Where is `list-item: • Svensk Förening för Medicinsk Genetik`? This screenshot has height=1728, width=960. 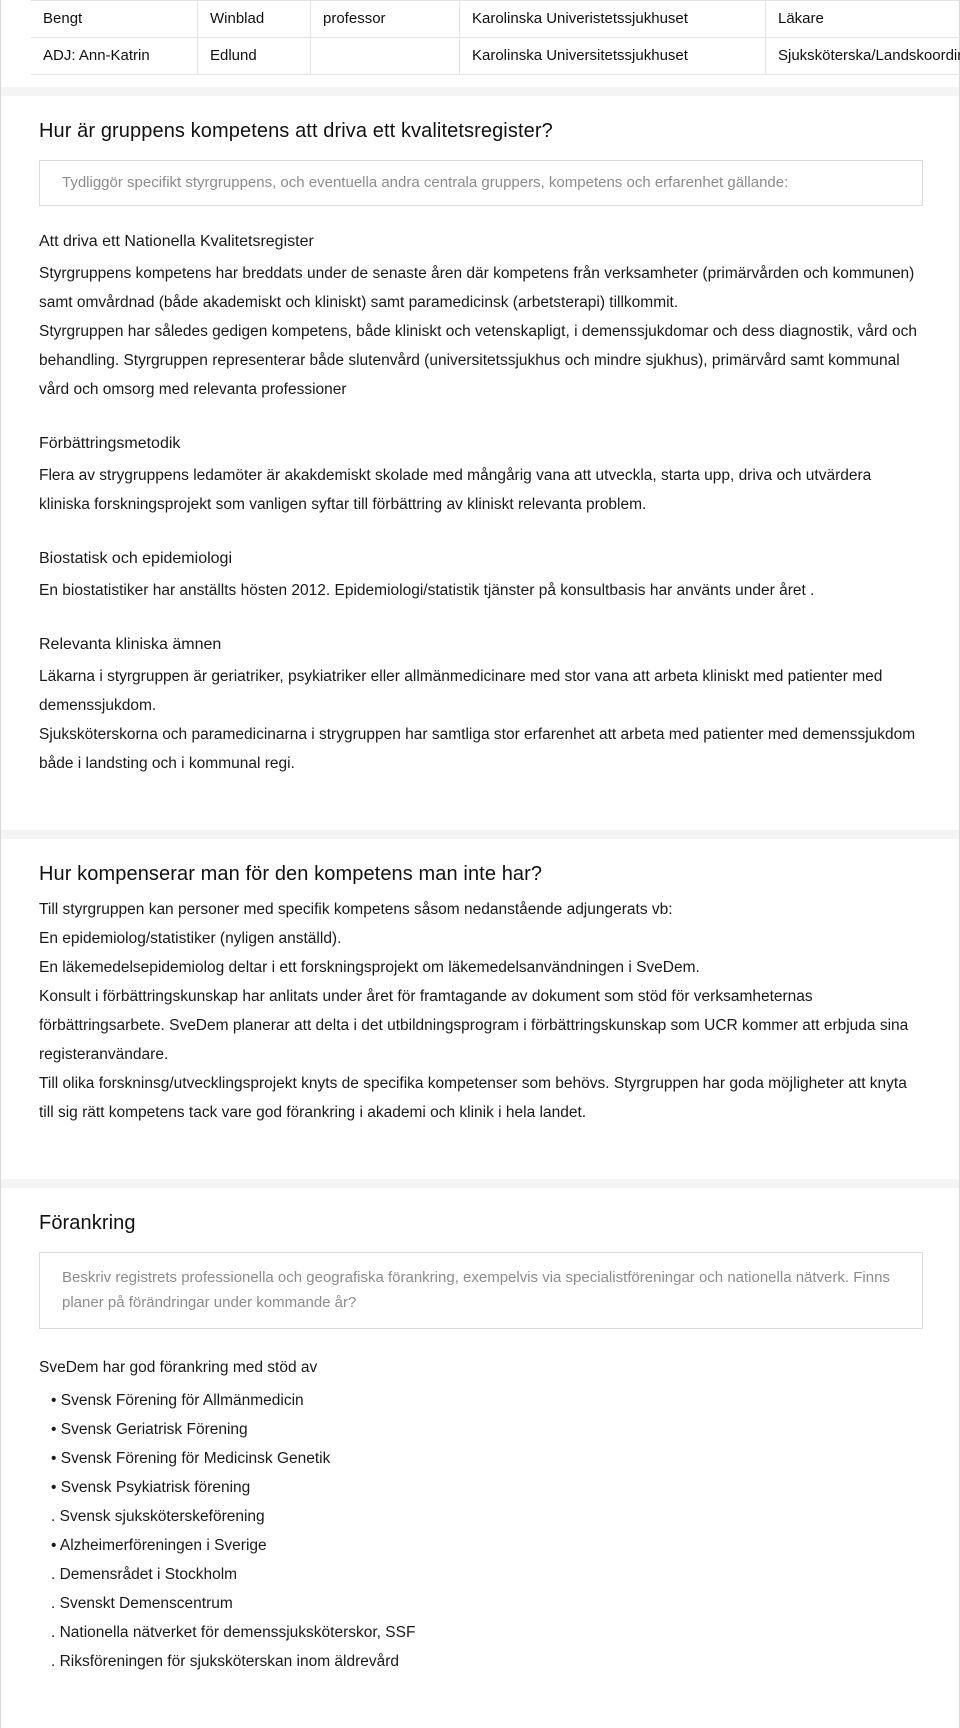
list-item: • Svensk Förening för Medicinsk Genetik is located at coordinates (484, 1458).